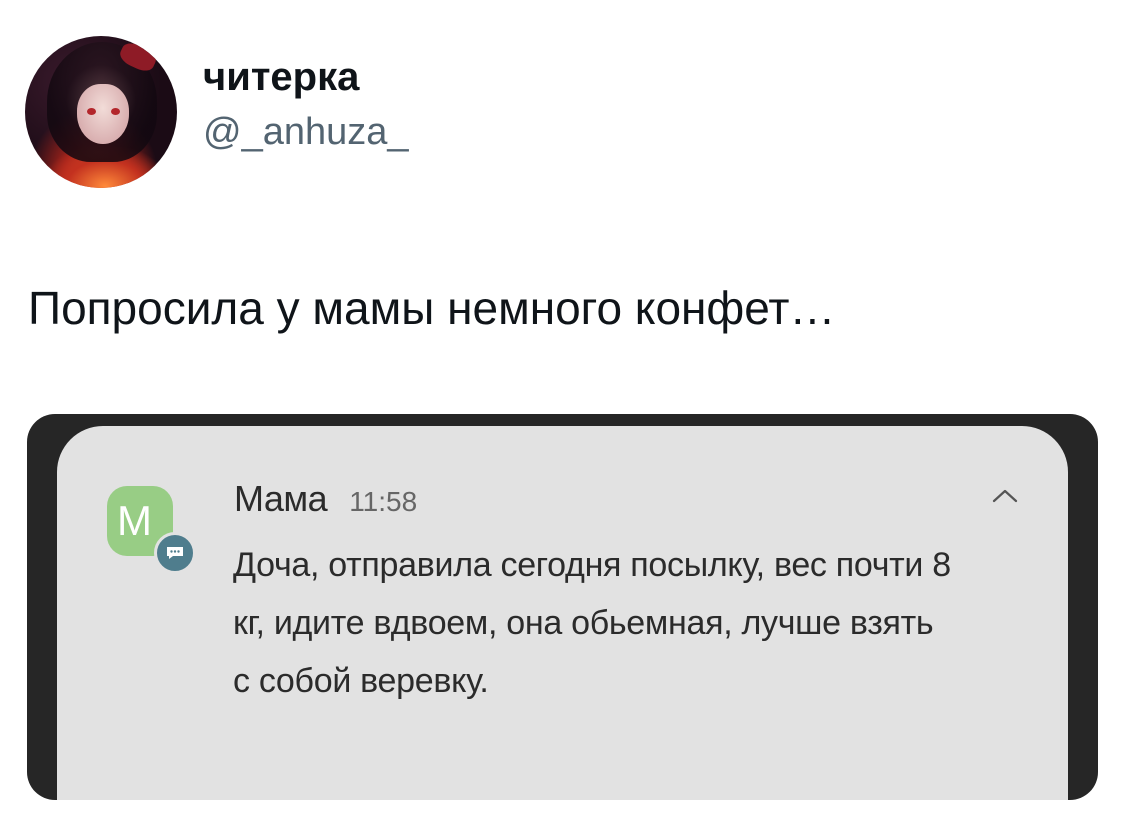 Image resolution: width=1125 pixels, height=836 pixels. Describe the element at coordinates (306, 104) in the screenshot. I see `user-info: читерка @_anhuza_` at that location.